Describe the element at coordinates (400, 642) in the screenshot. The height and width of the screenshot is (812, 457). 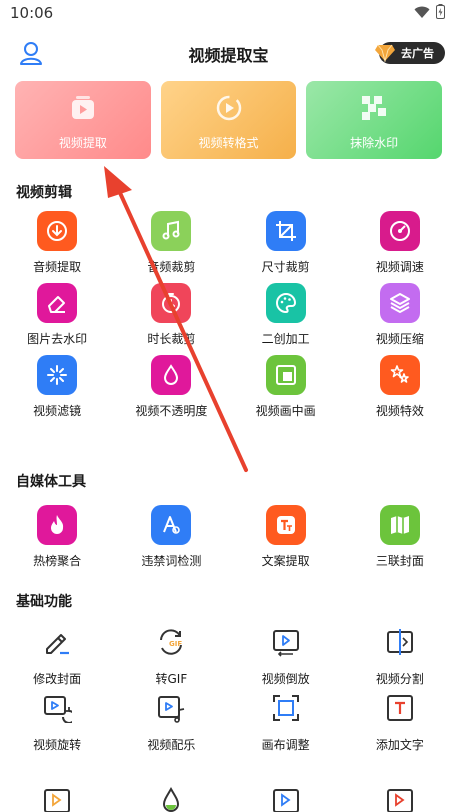
I see `split-icon` at that location.